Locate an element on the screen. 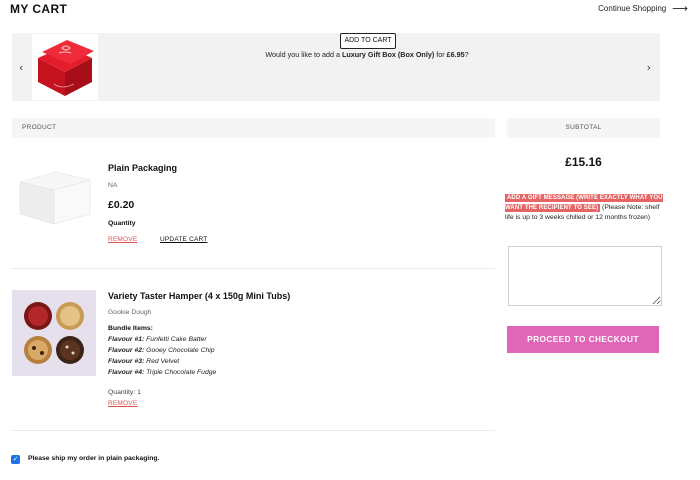 The image size is (700, 480). bundle-flavour: Flavour #3: Red Velvet is located at coordinates (143, 361).